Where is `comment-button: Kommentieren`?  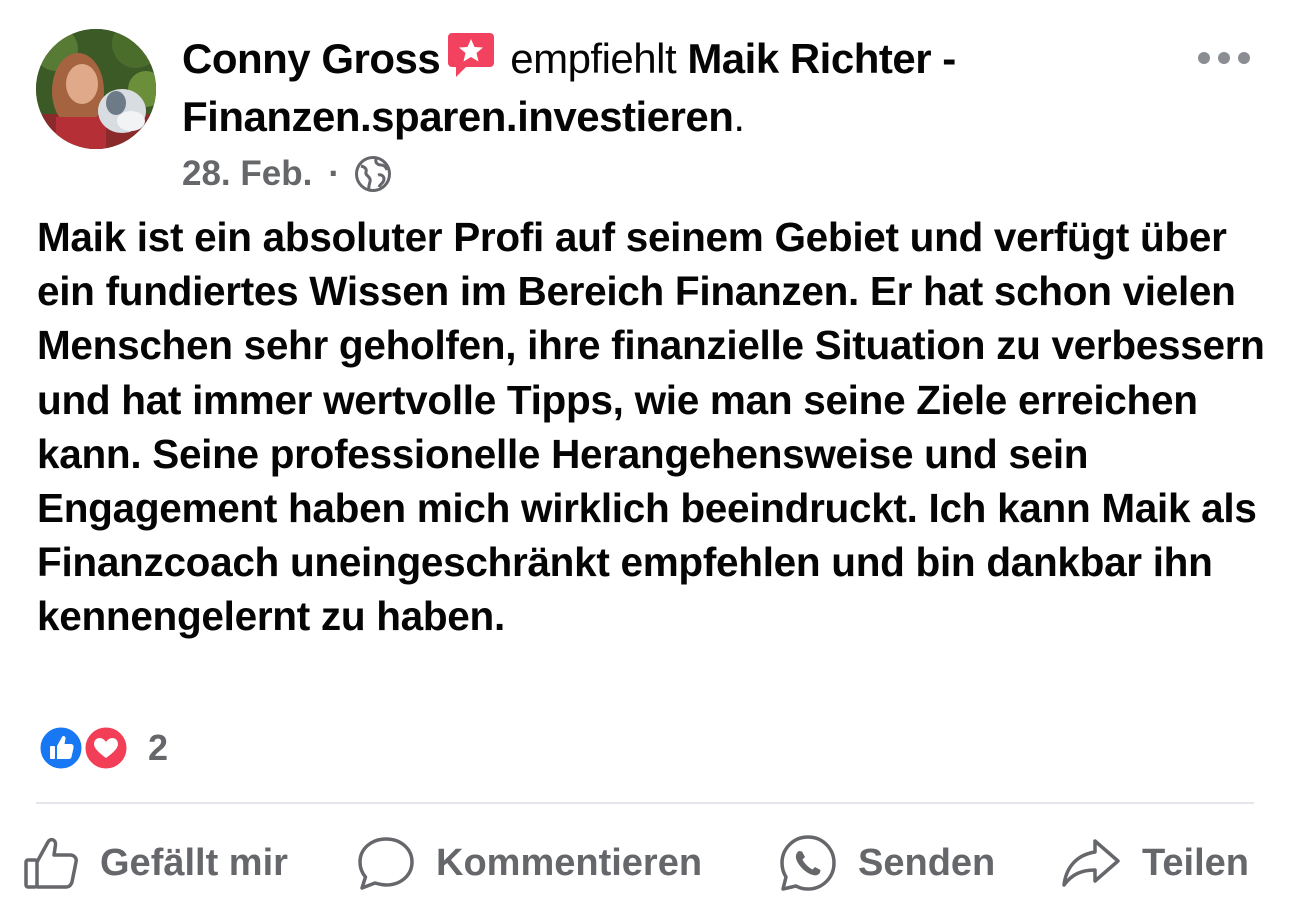 comment-button: Kommentieren is located at coordinates (529, 863).